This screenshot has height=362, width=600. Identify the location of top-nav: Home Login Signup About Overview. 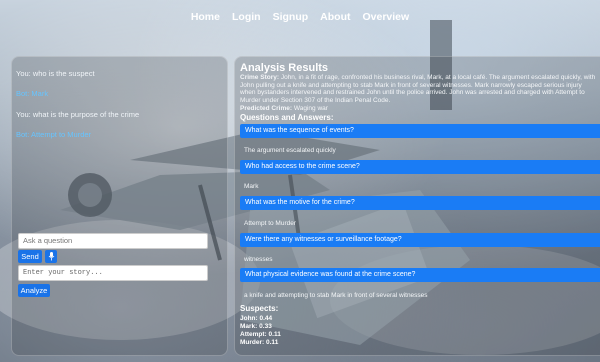
(300, 17).